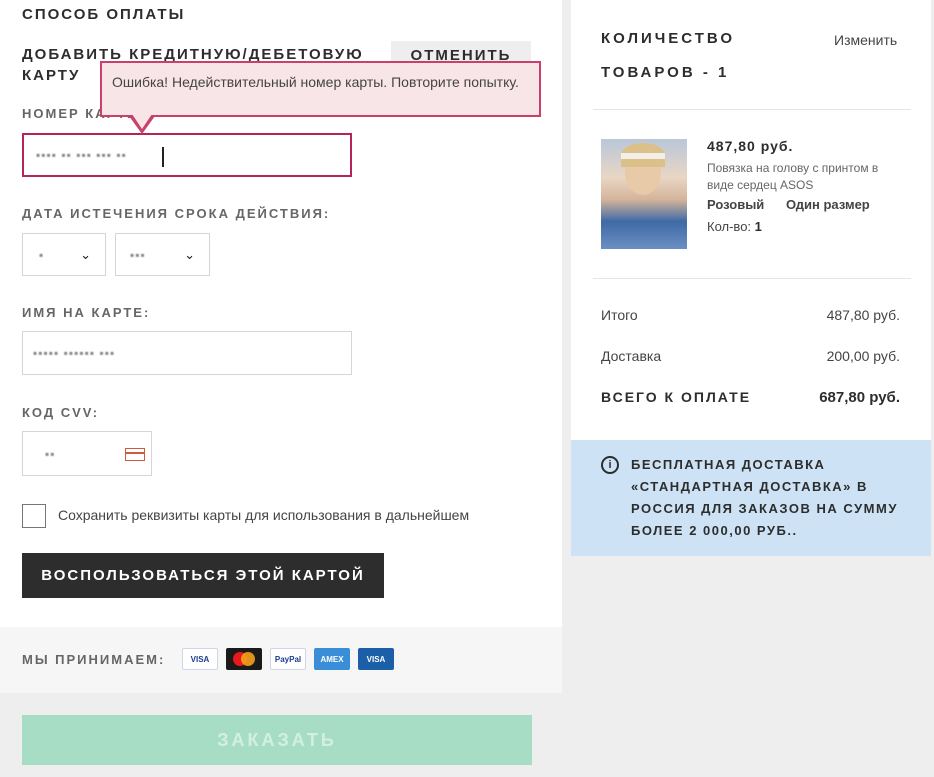 Image resolution: width=934 pixels, height=777 pixels. Describe the element at coordinates (277, 740) in the screenshot. I see `place-order-button: ЗАКАЗАТЬ` at that location.